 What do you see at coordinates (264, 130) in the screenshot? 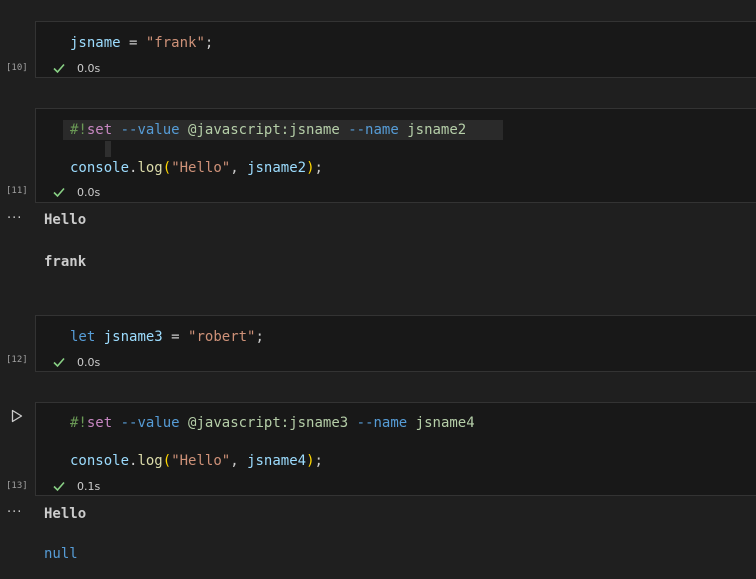
I see `code-token: @javascript:jsname` at bounding box center [264, 130].